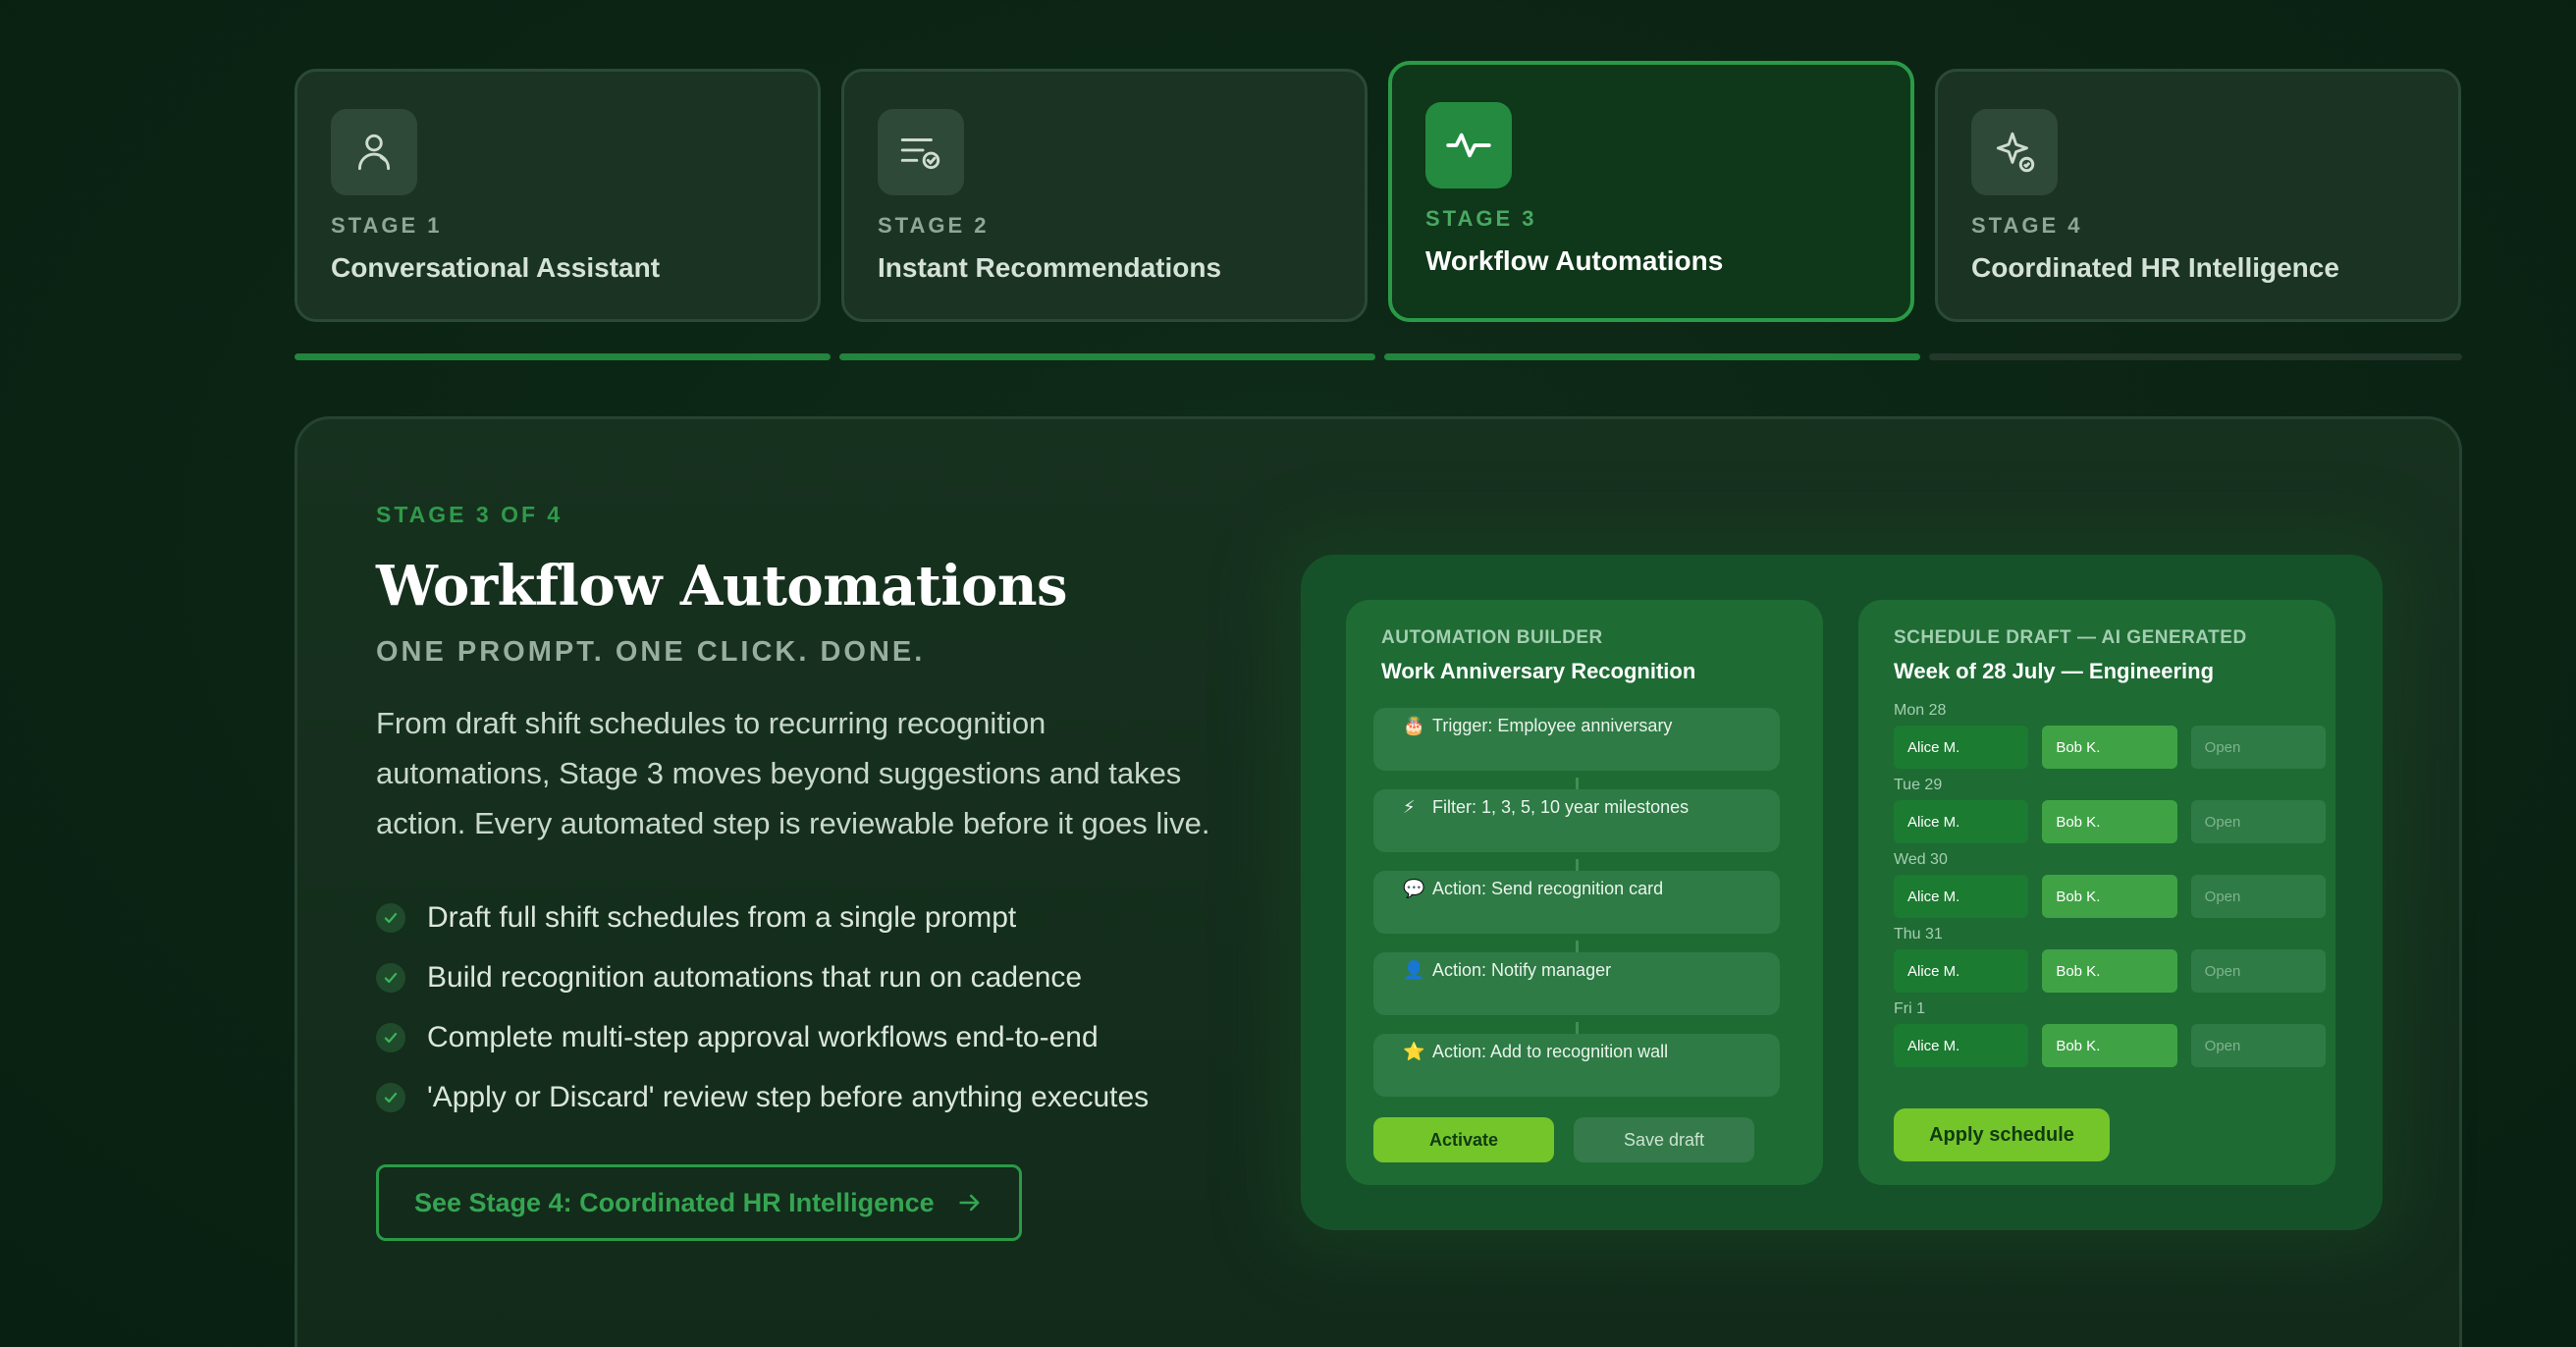  What do you see at coordinates (2002, 1135) in the screenshot?
I see `apply-schedule-button: Apply schedule` at bounding box center [2002, 1135].